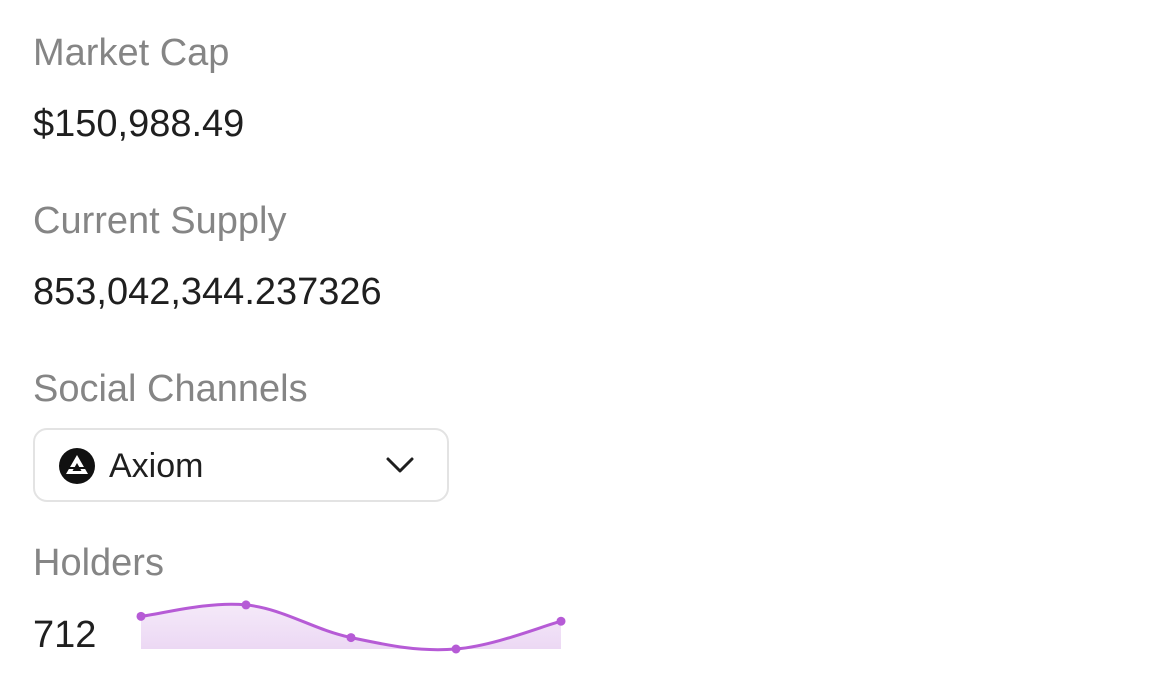 This screenshot has width=1151, height=691. Describe the element at coordinates (65, 635) in the screenshot. I see `holders-value: 712` at that location.